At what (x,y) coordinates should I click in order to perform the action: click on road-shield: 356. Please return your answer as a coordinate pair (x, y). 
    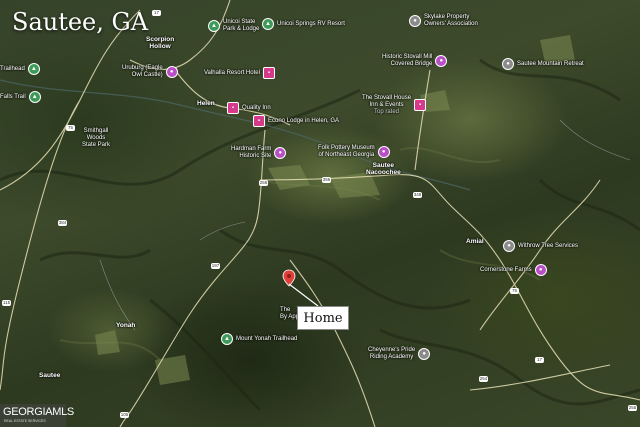
    Looking at the image, I should click on (326, 180).